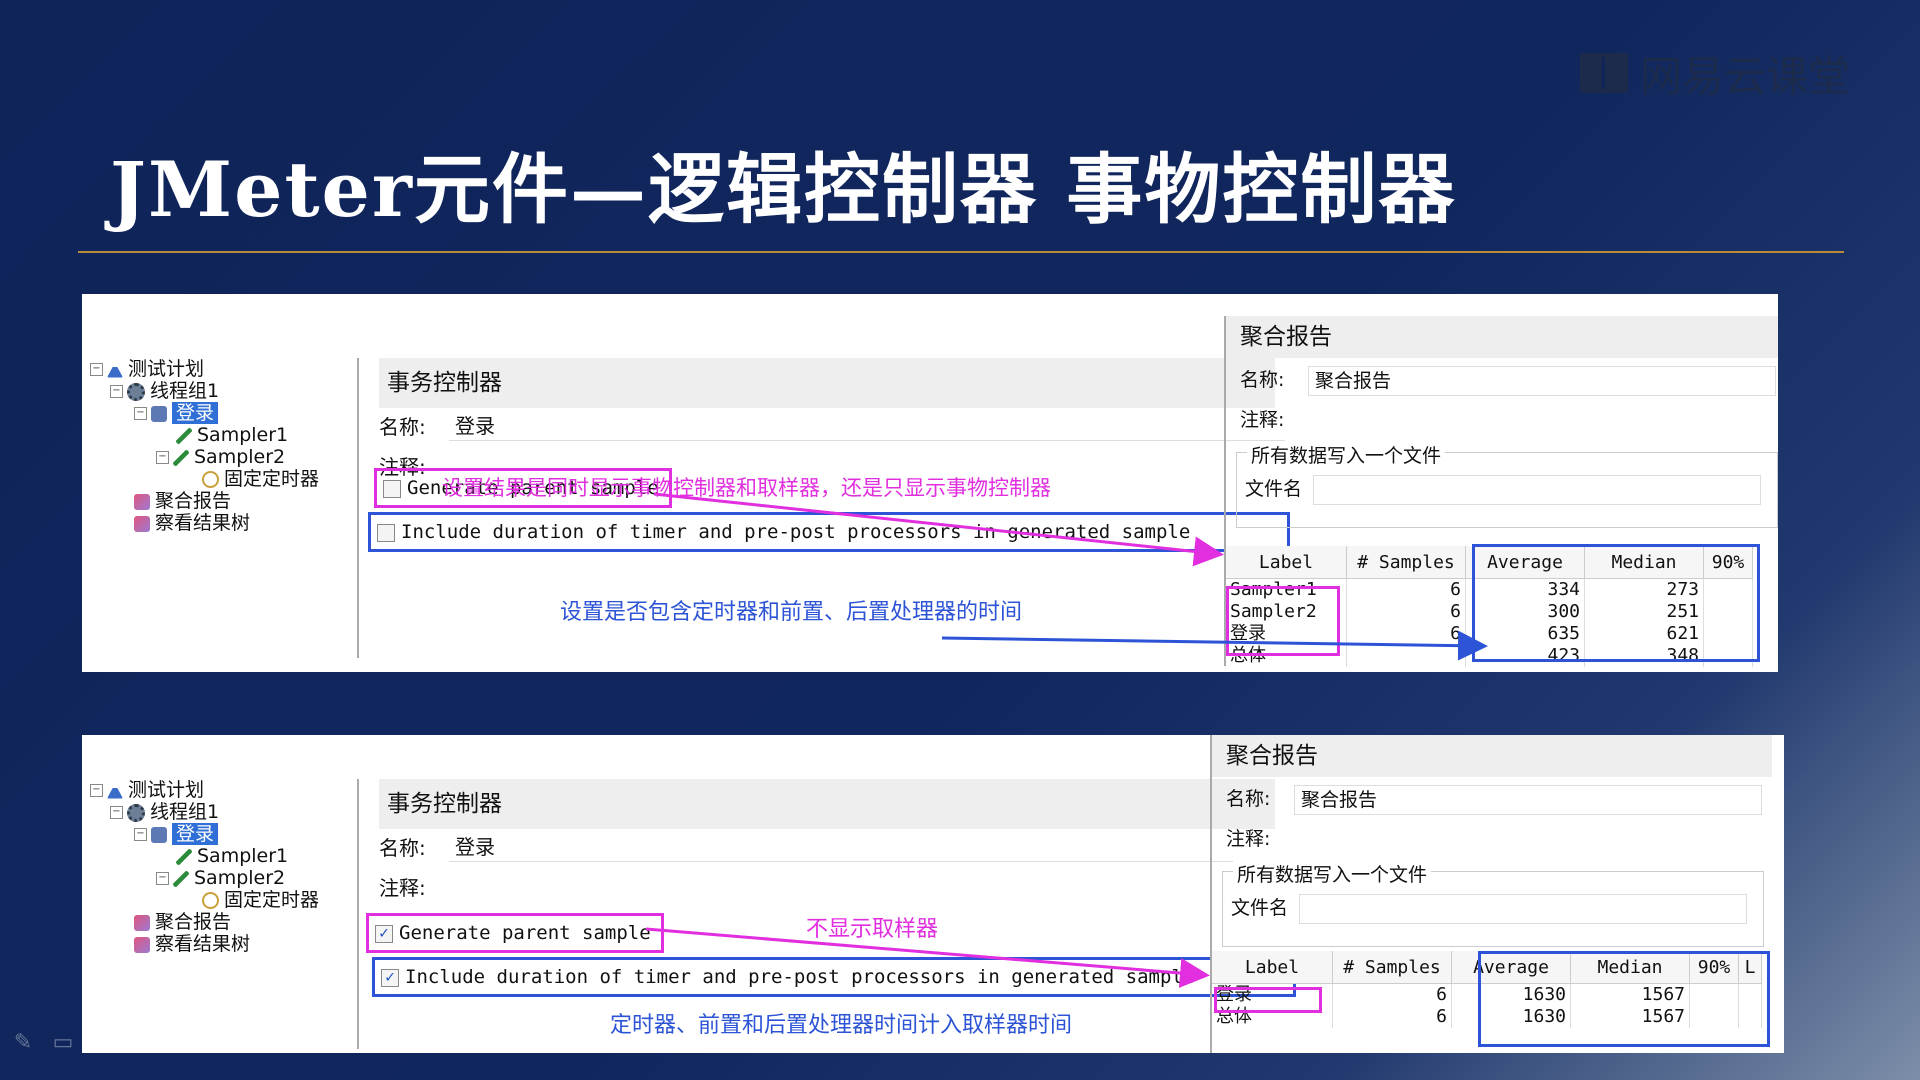 The height and width of the screenshot is (1080, 1920). Describe the element at coordinates (1745, 76) in the screenshot. I see `brand-logo-text: 网易云课堂` at that location.